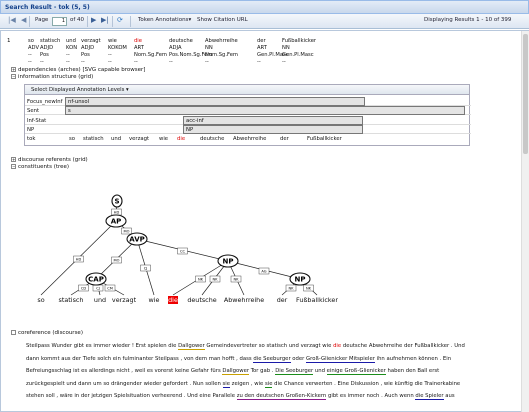 This screenshot has width=529, height=412. I want to click on select-levels-label: Select Displayed Annotation Levels, so click(78, 90).